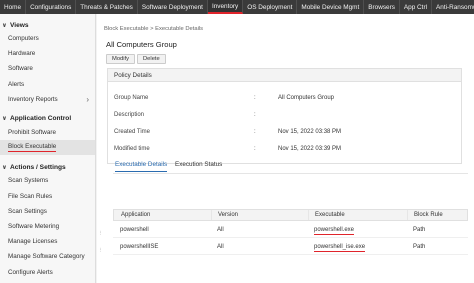 Image resolution: width=474 pixels, height=283 pixels. I want to click on tab-execution-status: Execution Status, so click(198, 164).